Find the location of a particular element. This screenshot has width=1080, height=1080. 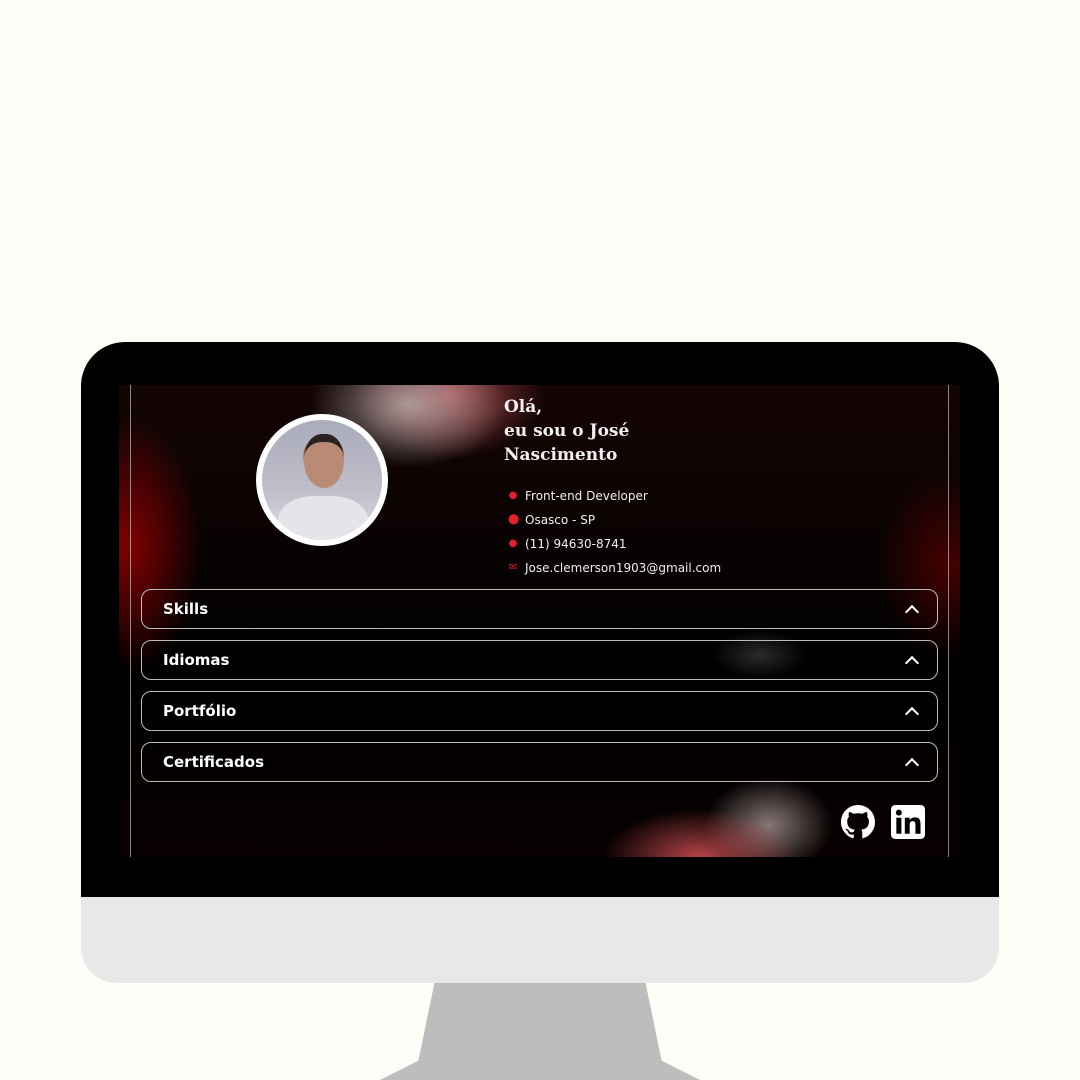

accordion-label: Portfólio is located at coordinates (200, 711).